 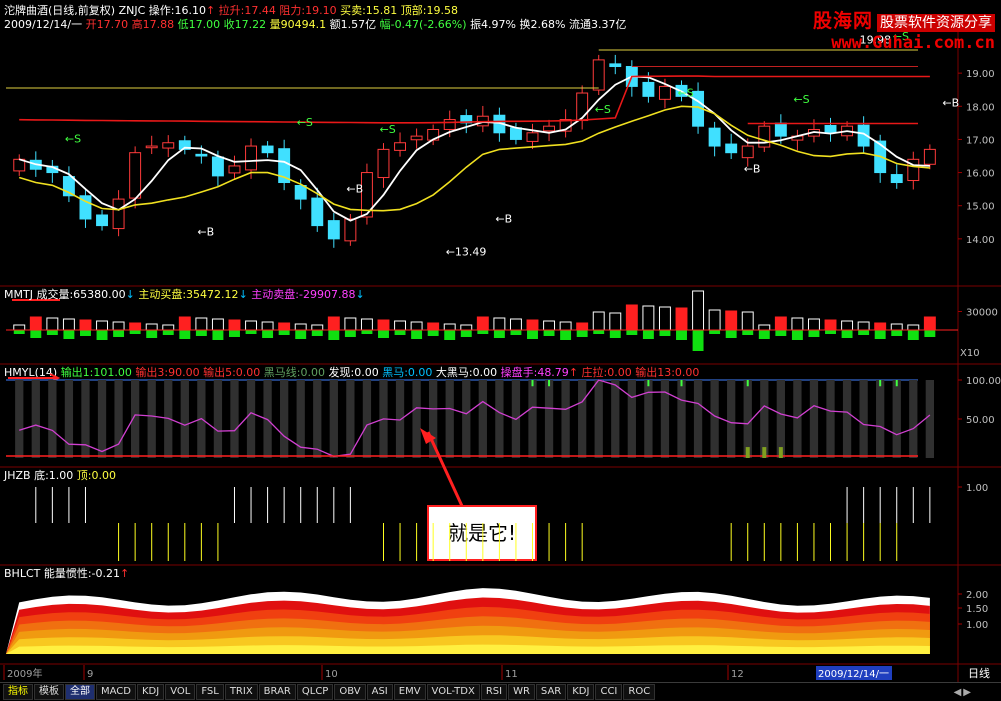 I want to click on tab-brar: BRAR, so click(x=277, y=692).